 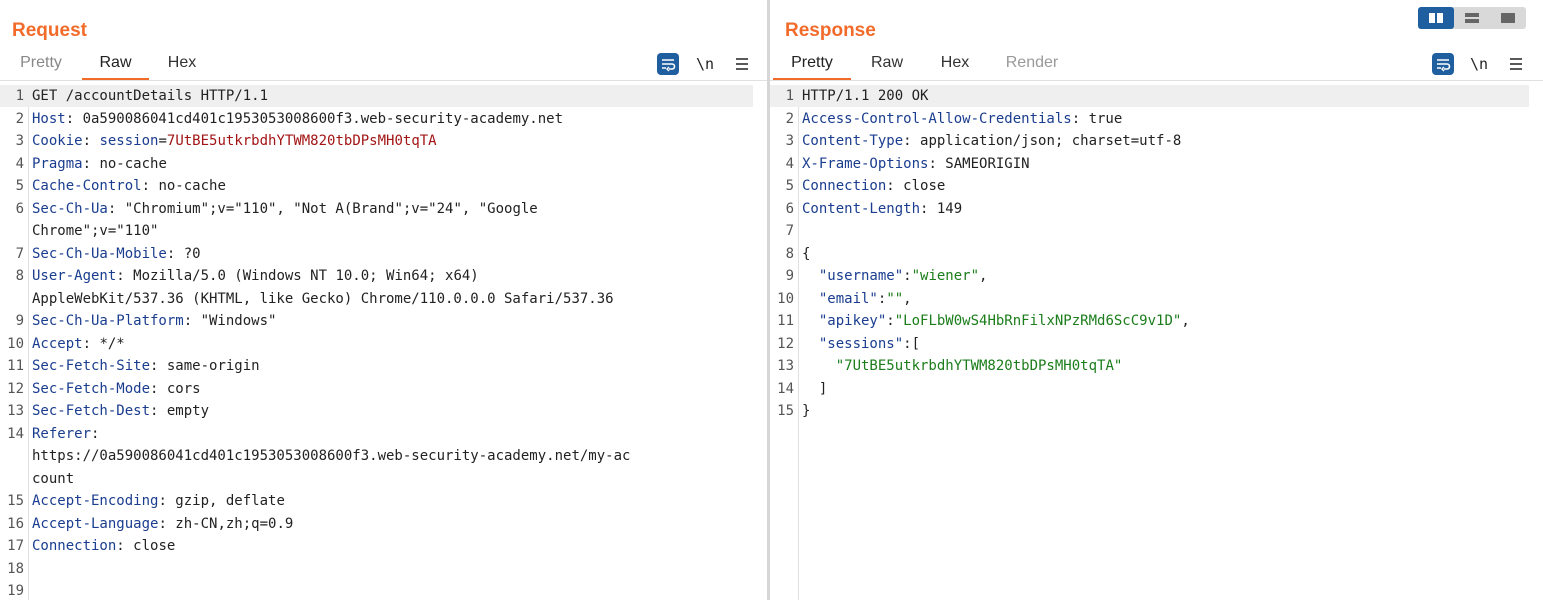 What do you see at coordinates (1149, 209) in the screenshot?
I see `code-line: 6 Content-Length: 149` at bounding box center [1149, 209].